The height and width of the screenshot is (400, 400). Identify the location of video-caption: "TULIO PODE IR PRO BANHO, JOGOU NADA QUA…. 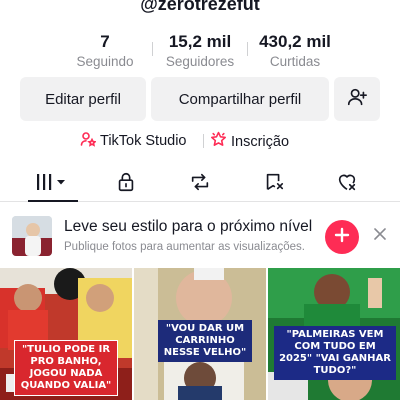
(66, 368).